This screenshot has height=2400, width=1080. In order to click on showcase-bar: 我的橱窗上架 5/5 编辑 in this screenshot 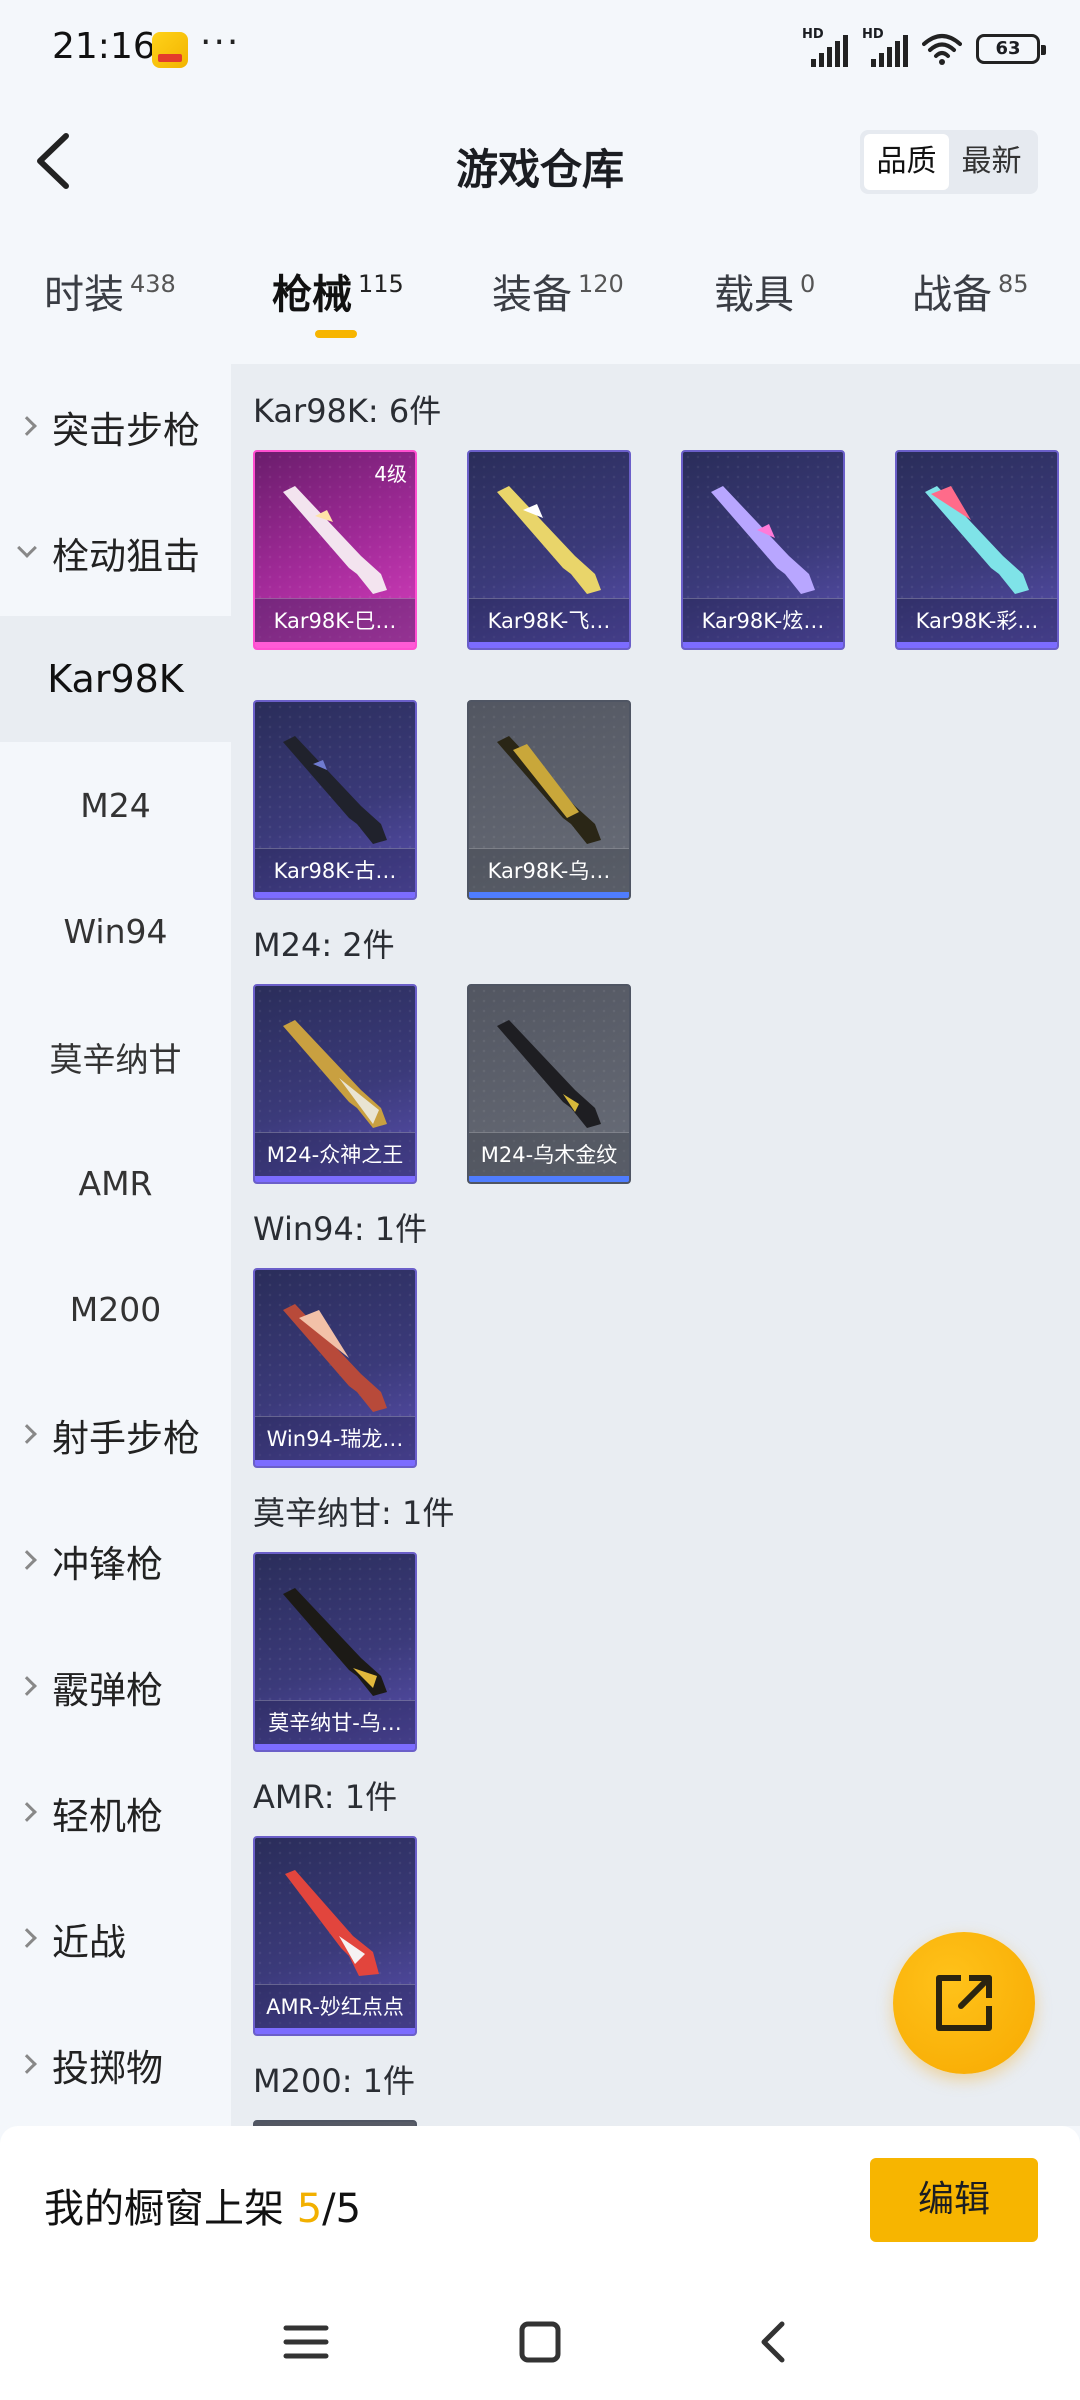, I will do `click(540, 2201)`.